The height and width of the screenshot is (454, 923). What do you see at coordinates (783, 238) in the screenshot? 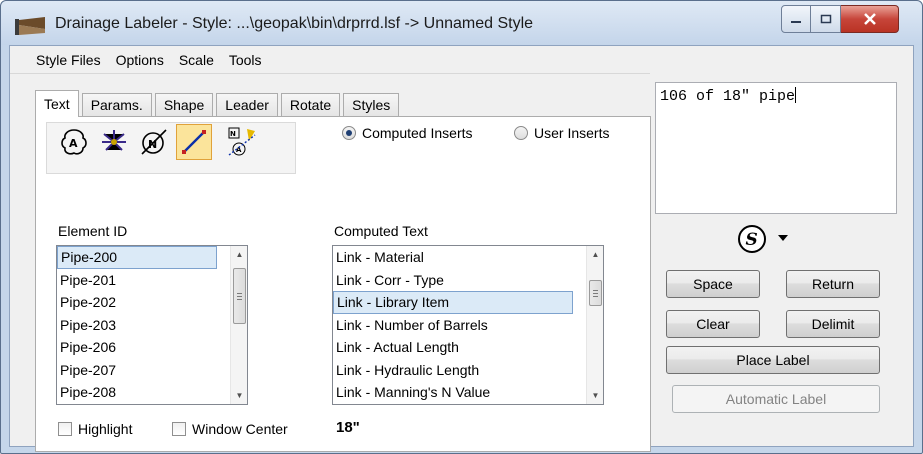
I see `chevron-down-icon` at bounding box center [783, 238].